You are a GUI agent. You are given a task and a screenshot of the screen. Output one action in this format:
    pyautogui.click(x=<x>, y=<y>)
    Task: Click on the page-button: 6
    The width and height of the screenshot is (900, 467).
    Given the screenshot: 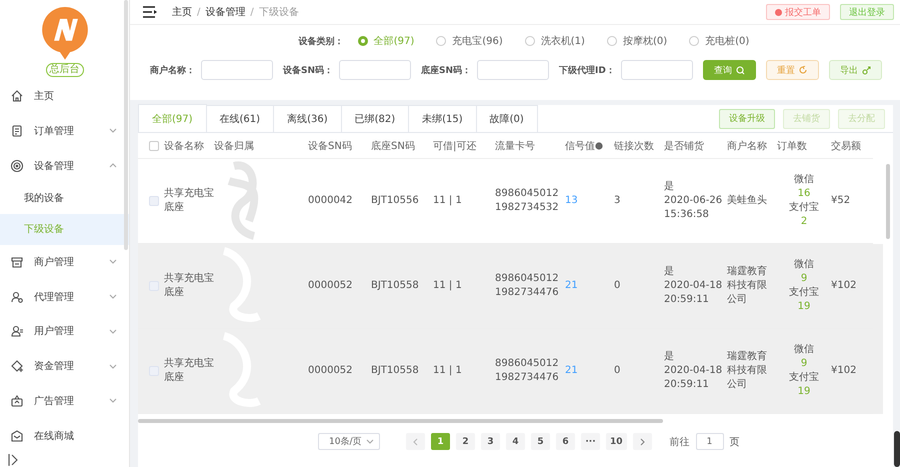 What is the action you would take?
    pyautogui.click(x=565, y=441)
    